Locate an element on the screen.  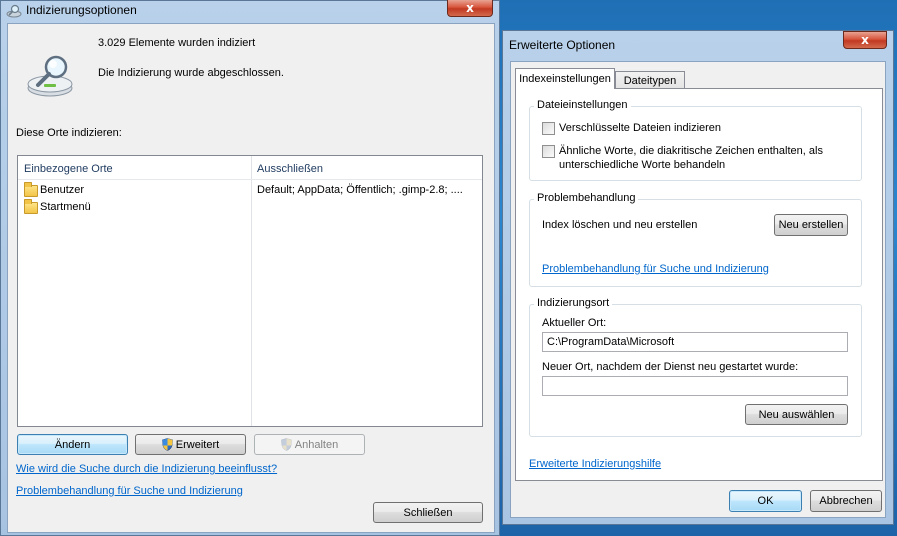
diacritics-checkbox is located at coordinates (548, 151).